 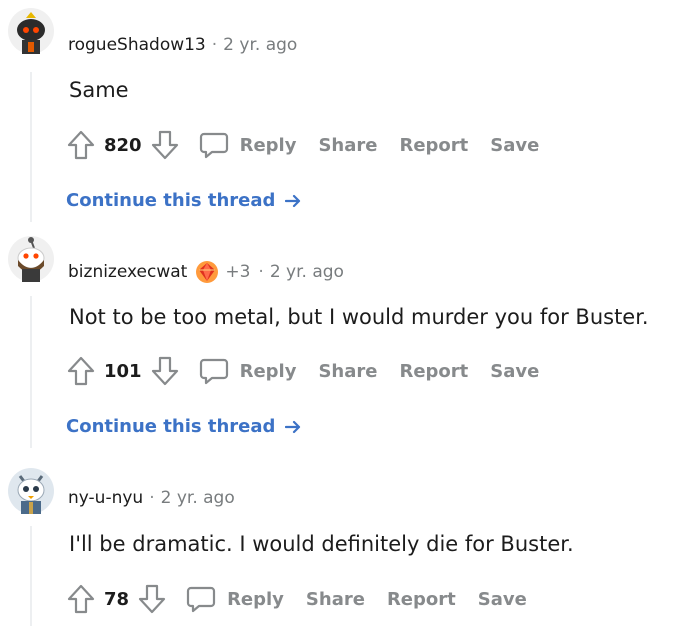 What do you see at coordinates (302, 371) in the screenshot?
I see `comment-actions: 101 Reply Share Report Save` at bounding box center [302, 371].